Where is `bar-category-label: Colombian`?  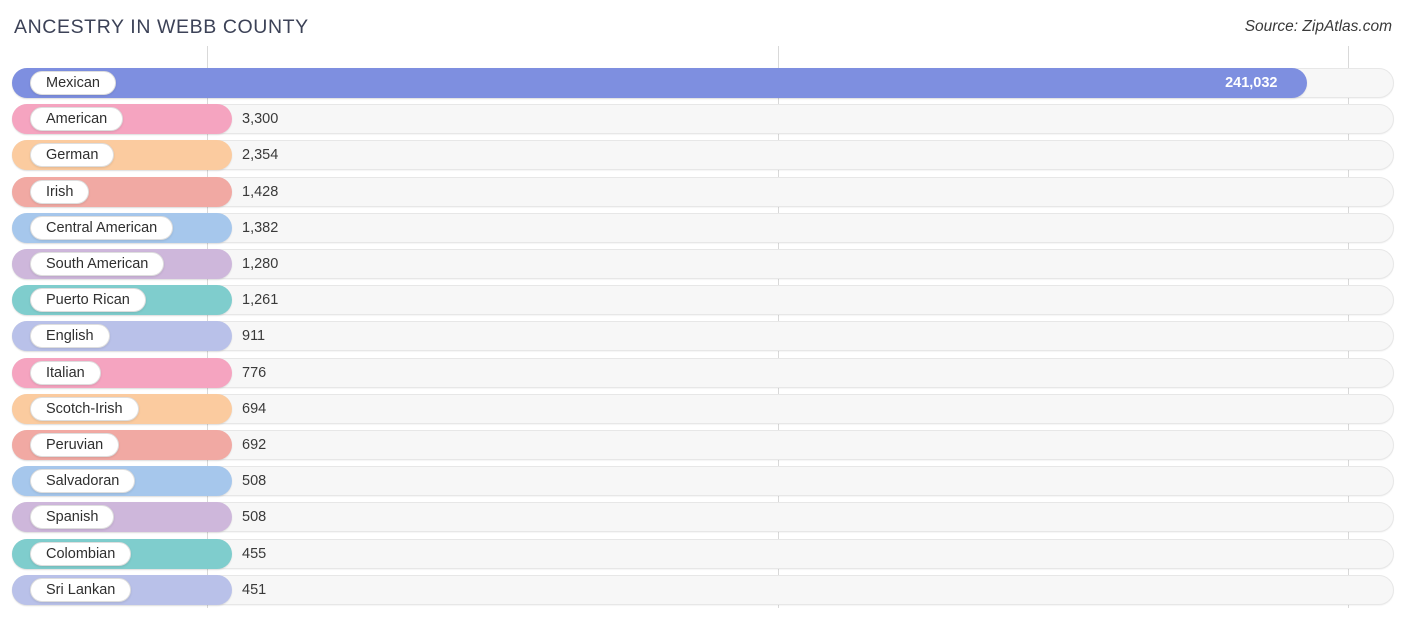
bar-category-label: Colombian is located at coordinates (81, 553).